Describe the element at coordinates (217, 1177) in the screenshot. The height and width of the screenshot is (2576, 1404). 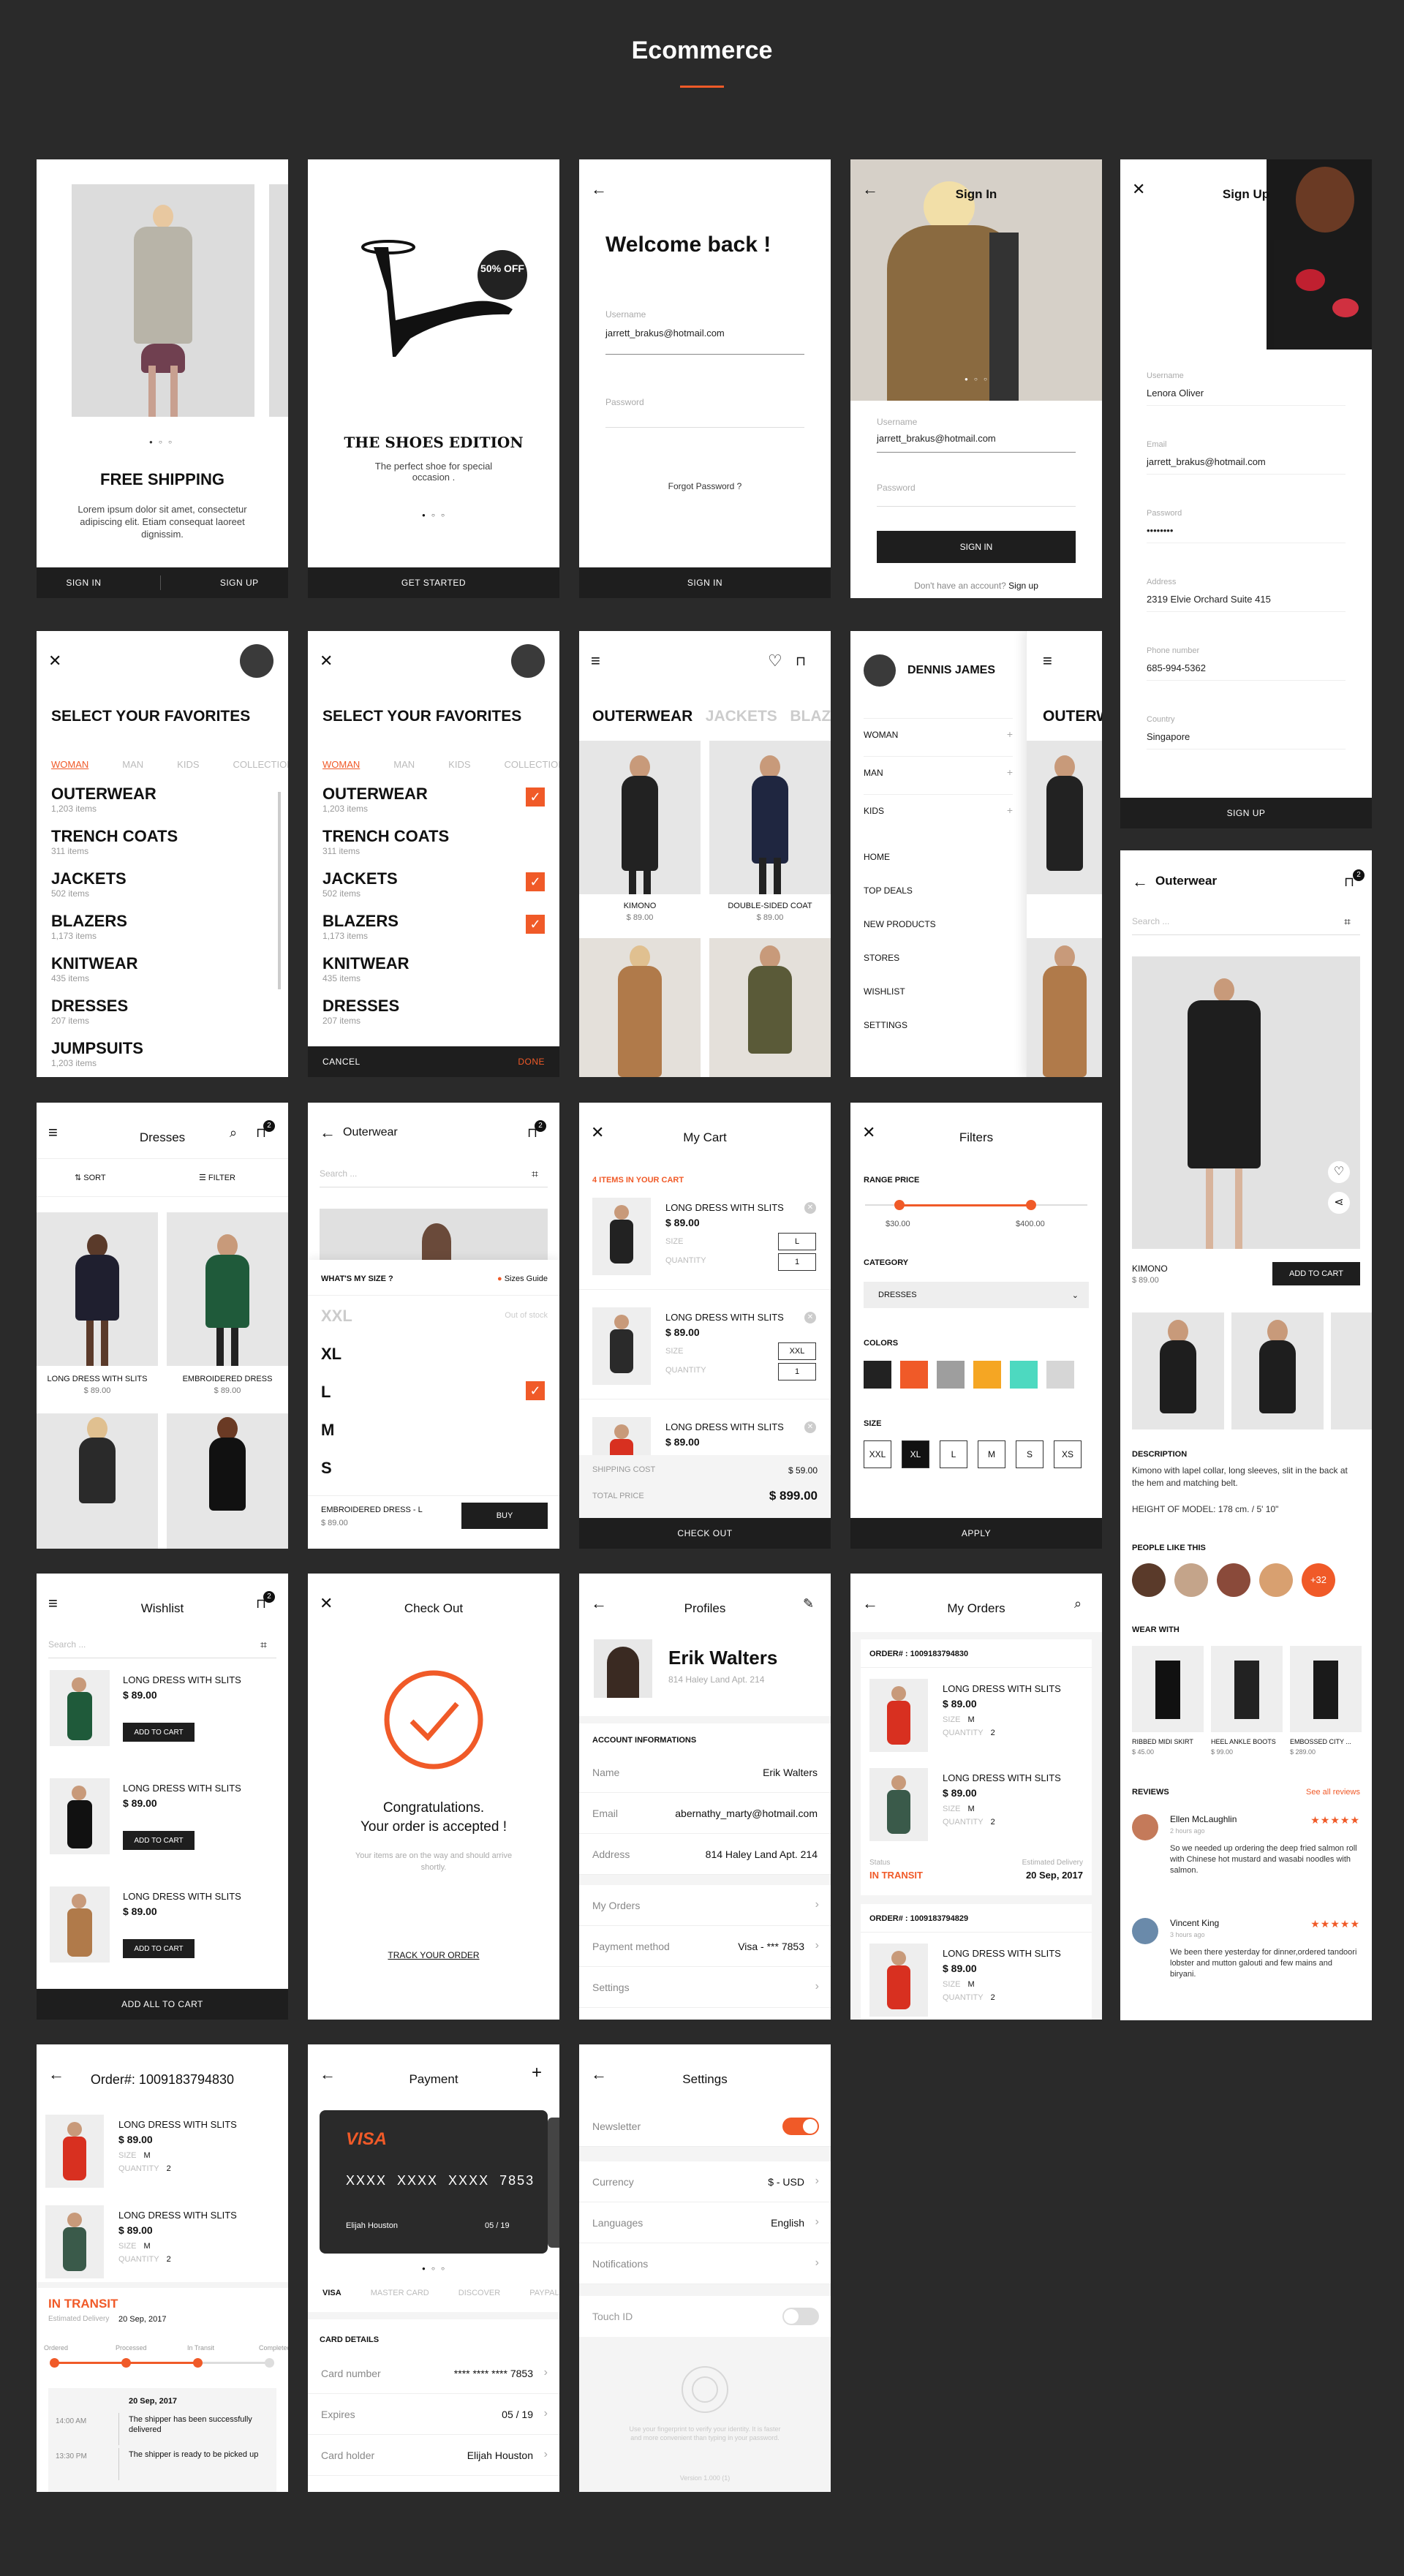
I see `filter-button: ☰ FILTER` at that location.